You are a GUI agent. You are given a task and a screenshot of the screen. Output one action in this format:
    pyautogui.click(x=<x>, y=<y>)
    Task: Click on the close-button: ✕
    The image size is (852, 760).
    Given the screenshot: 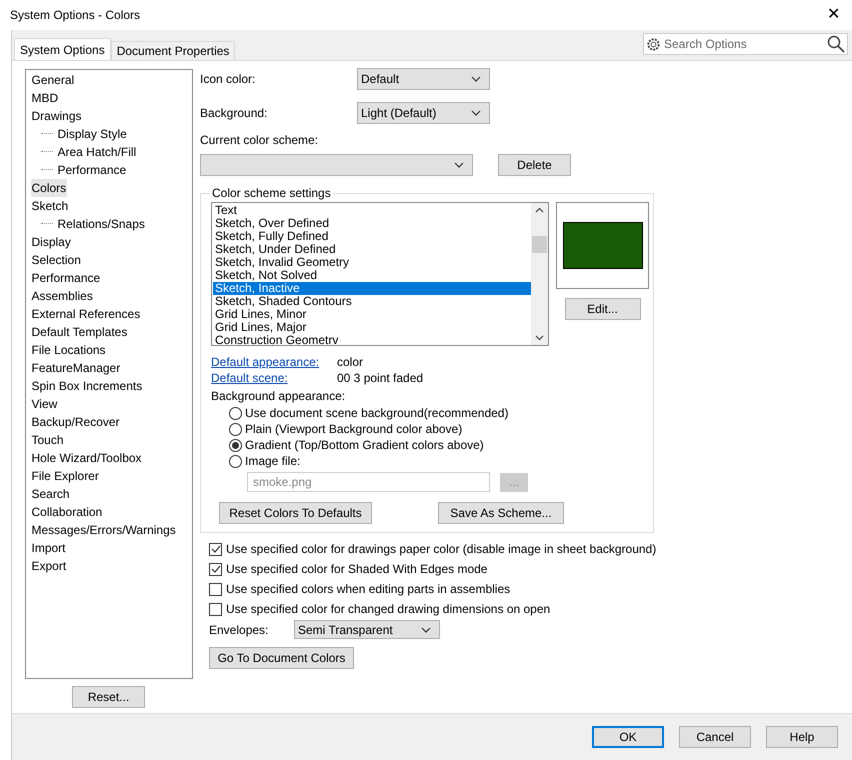 What is the action you would take?
    pyautogui.click(x=833, y=15)
    